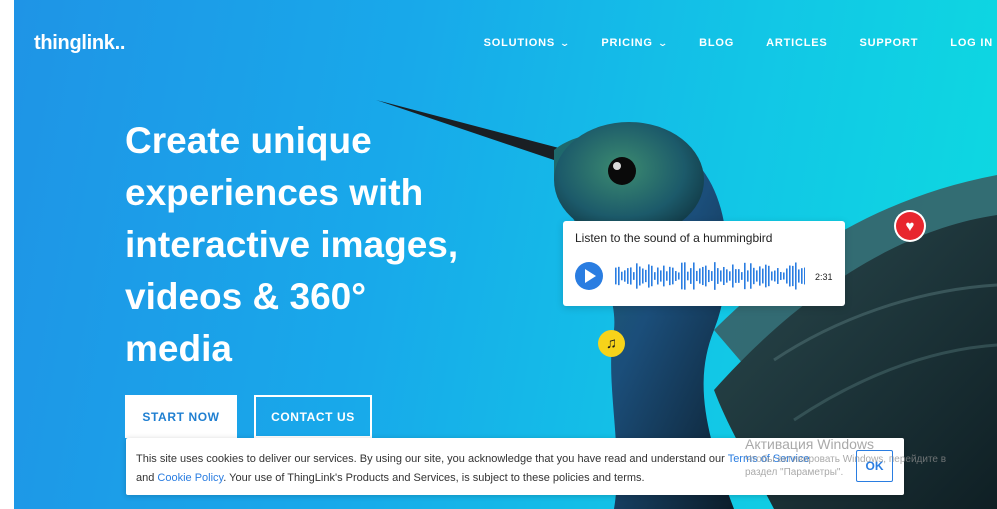 The height and width of the screenshot is (509, 997). Describe the element at coordinates (147, 478) in the screenshot. I see `cookie-text-2: and` at that location.